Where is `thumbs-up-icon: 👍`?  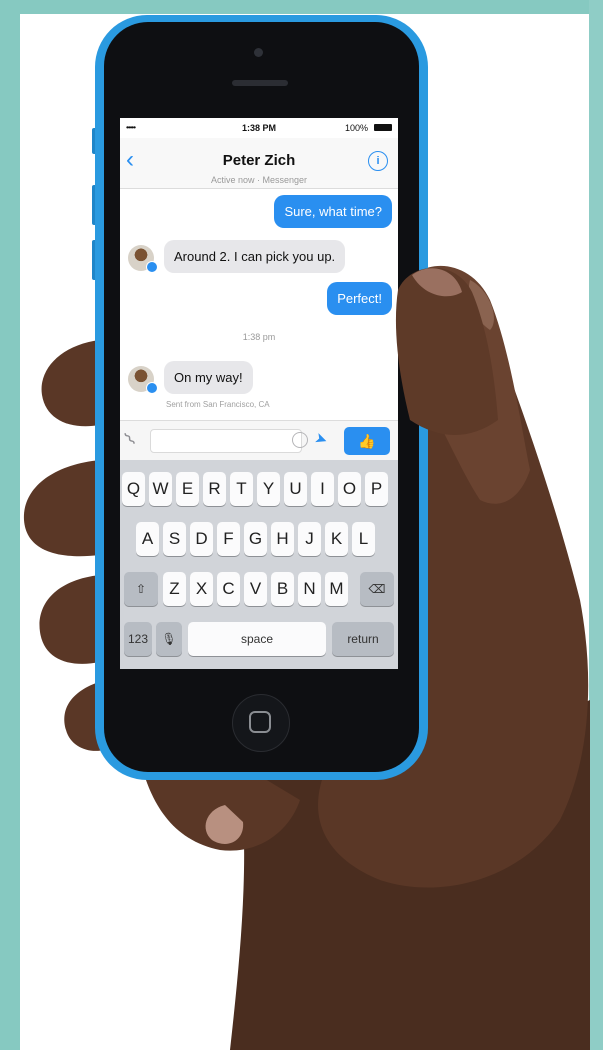
thumbs-up-icon: 👍 is located at coordinates (367, 441).